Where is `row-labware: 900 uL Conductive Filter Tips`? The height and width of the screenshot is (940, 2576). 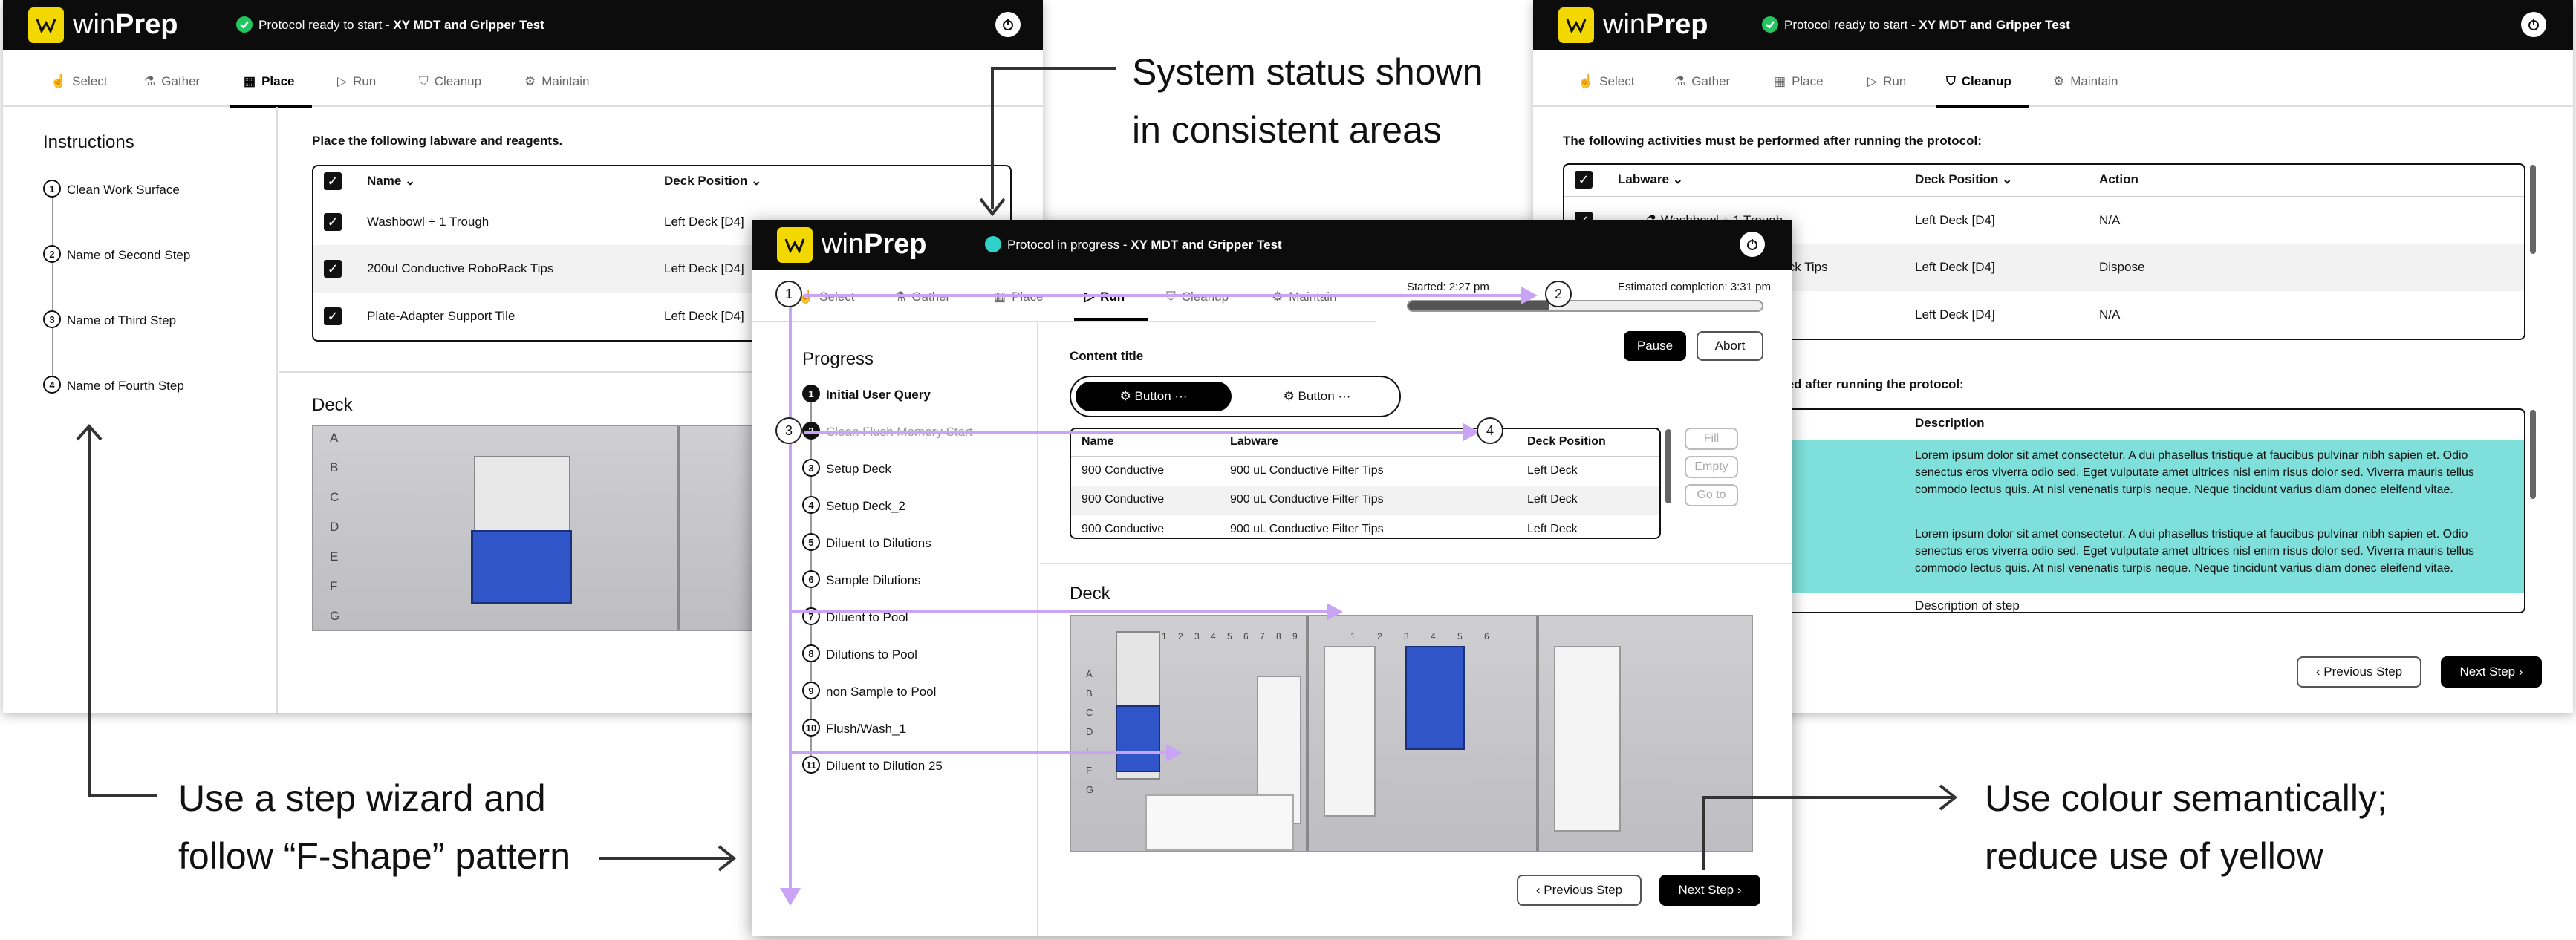 row-labware: 900 uL Conductive Filter Tips is located at coordinates (1307, 499).